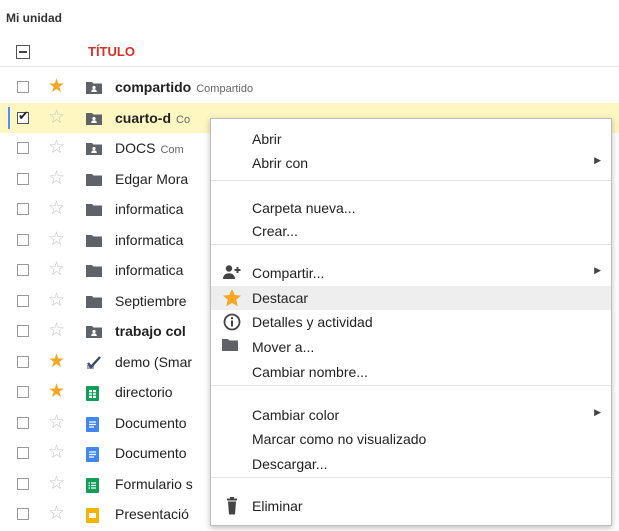  I want to click on shared-badge: Compartido, so click(225, 89).